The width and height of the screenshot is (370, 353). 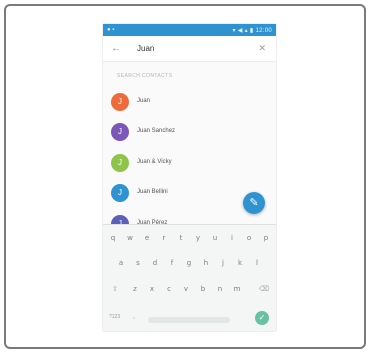 I want to click on key-y: y, so click(x=198, y=238).